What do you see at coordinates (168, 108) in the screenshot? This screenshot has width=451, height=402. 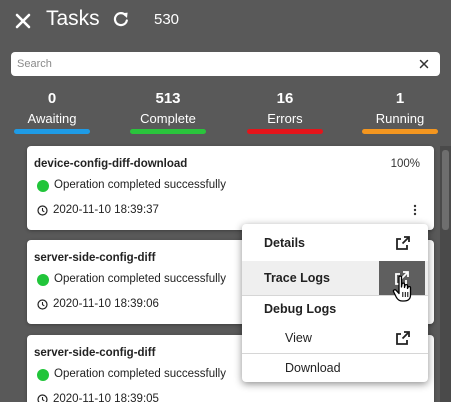 I see `stat-complete: 513 Complete` at bounding box center [168, 108].